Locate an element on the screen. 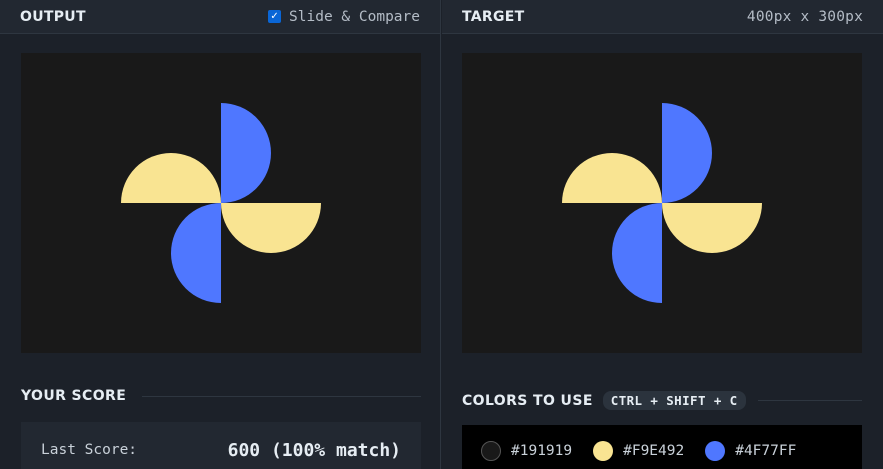 The height and width of the screenshot is (469, 883). target-title: TARGET is located at coordinates (493, 16).